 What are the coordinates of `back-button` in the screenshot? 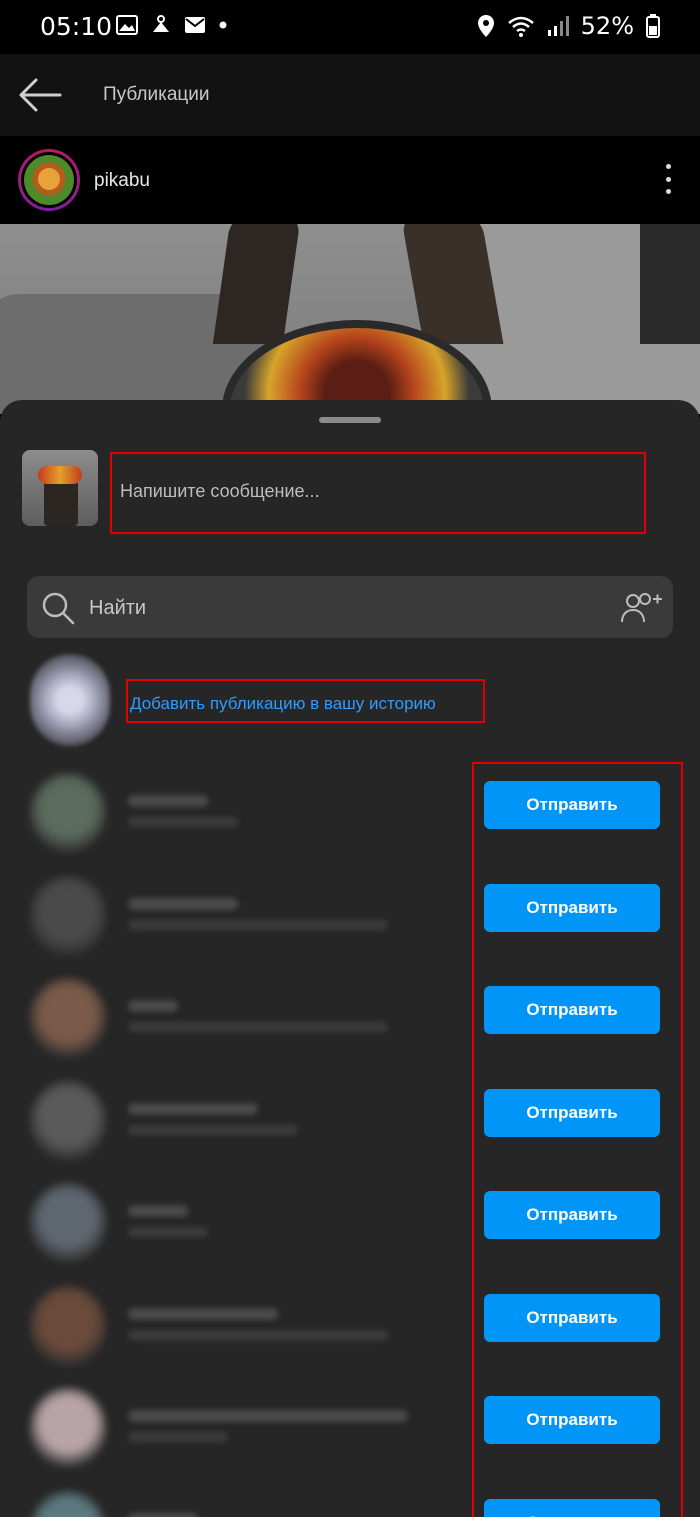 It's located at (40, 95).